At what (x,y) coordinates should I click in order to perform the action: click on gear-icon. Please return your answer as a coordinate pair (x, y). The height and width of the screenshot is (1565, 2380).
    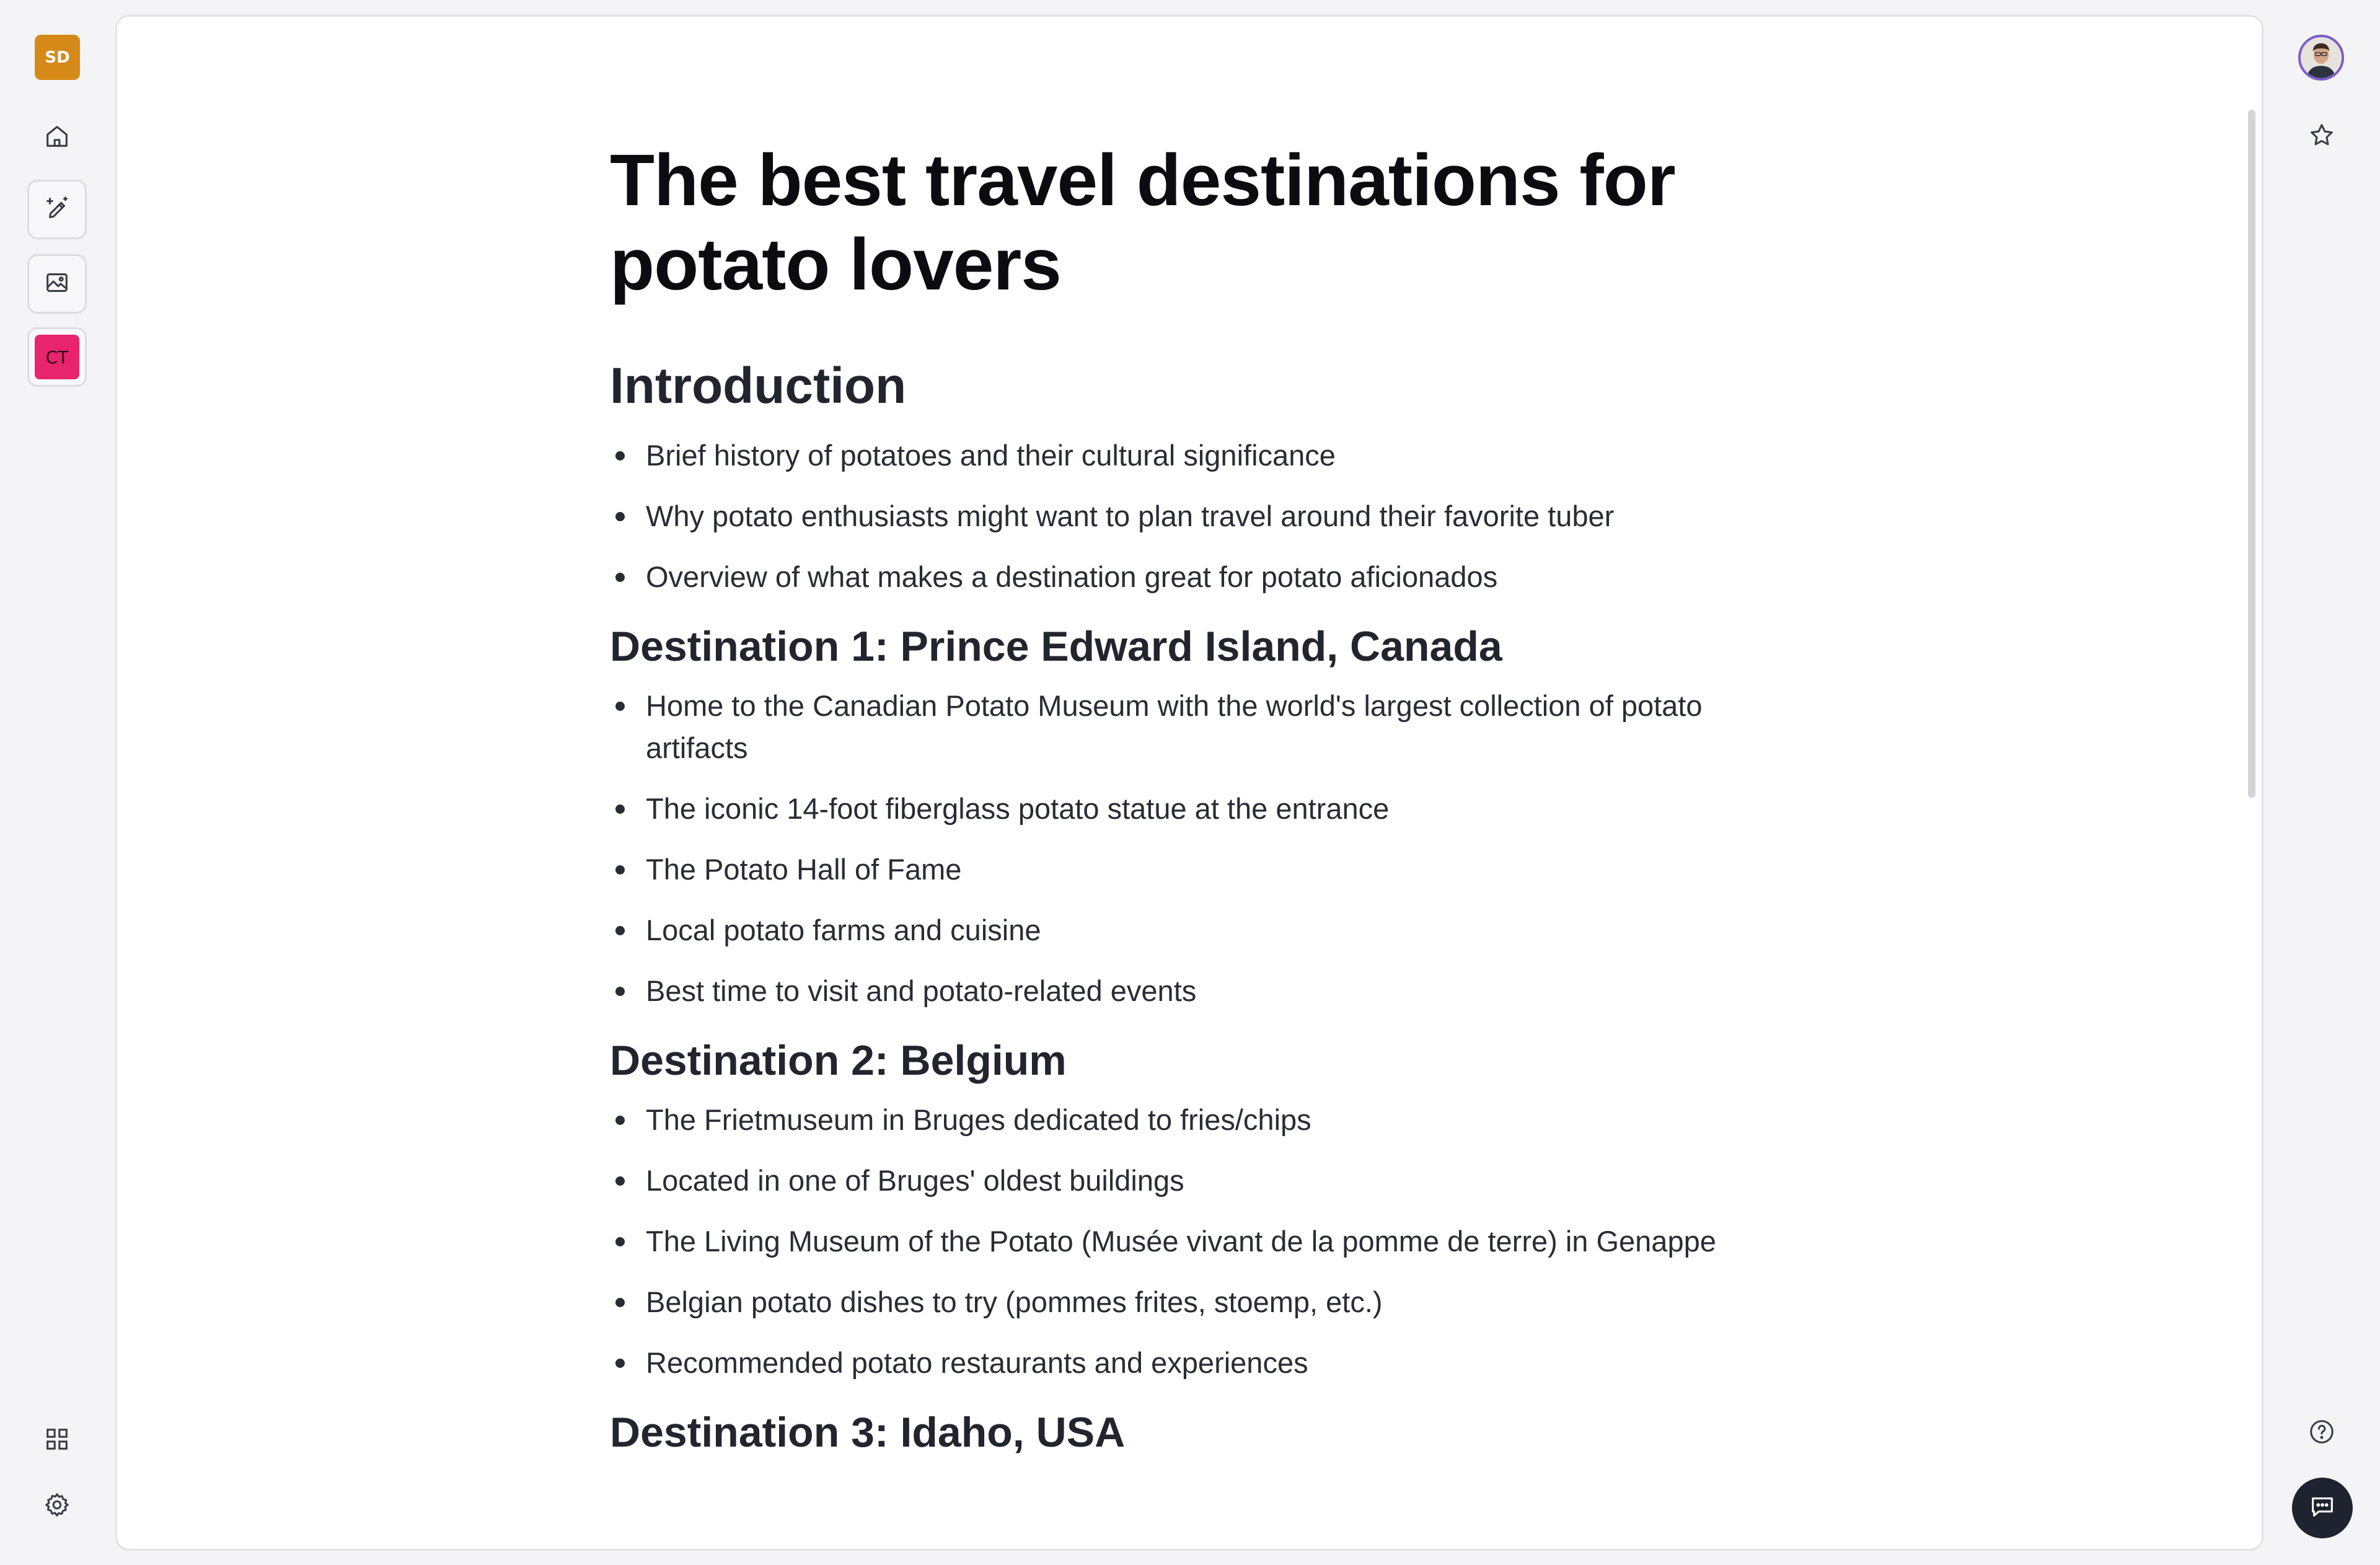
    Looking at the image, I should click on (57, 1506).